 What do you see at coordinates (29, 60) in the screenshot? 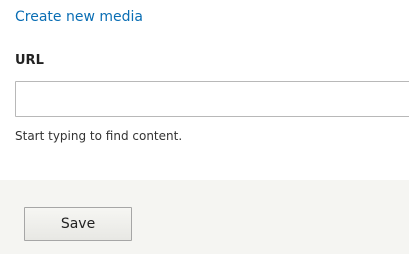
I see `url-field-label: URL` at bounding box center [29, 60].